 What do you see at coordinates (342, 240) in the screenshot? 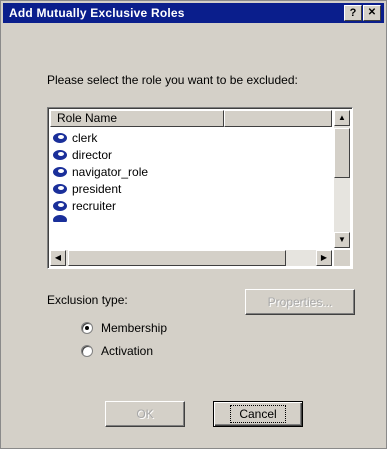
I see `scroll-down-arrow-icon: ▼` at bounding box center [342, 240].